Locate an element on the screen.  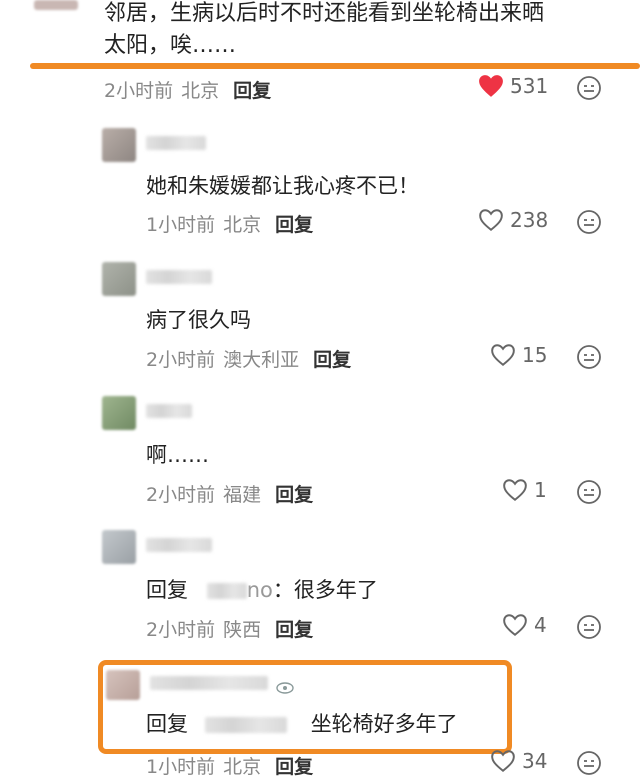
highlight-box is located at coordinates (305, 707).